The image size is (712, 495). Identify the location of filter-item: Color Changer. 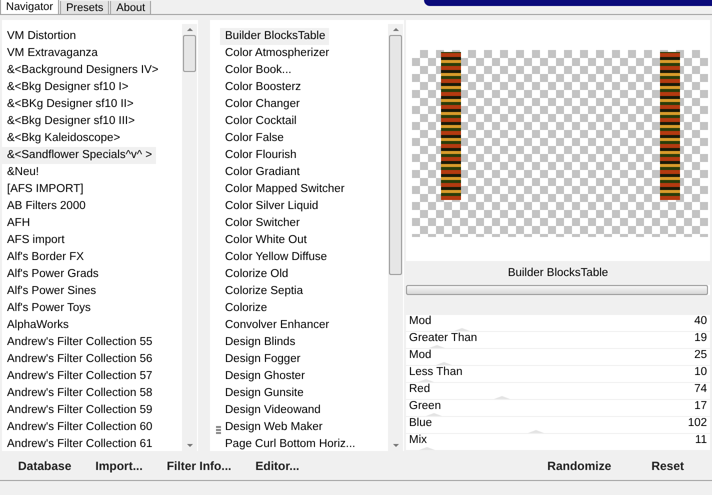
(262, 104).